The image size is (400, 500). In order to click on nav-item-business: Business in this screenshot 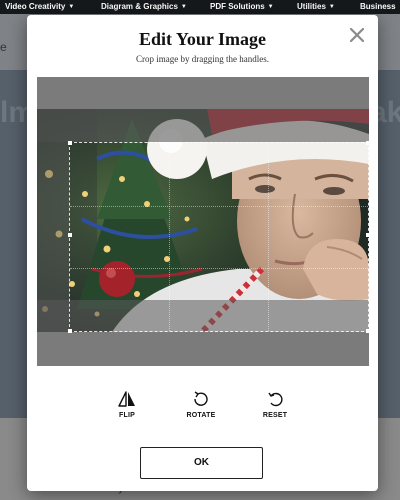, I will do `click(378, 6)`.